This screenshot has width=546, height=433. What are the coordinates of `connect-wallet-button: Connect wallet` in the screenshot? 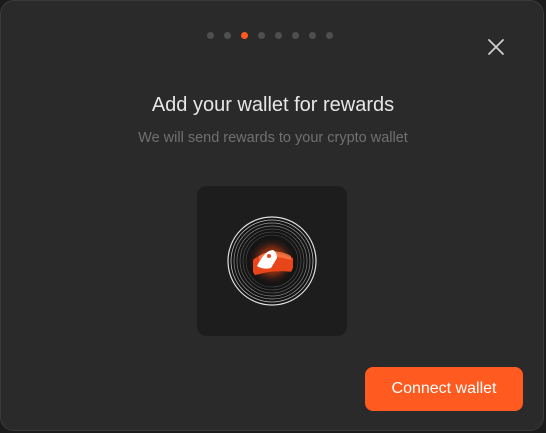 It's located at (444, 389).